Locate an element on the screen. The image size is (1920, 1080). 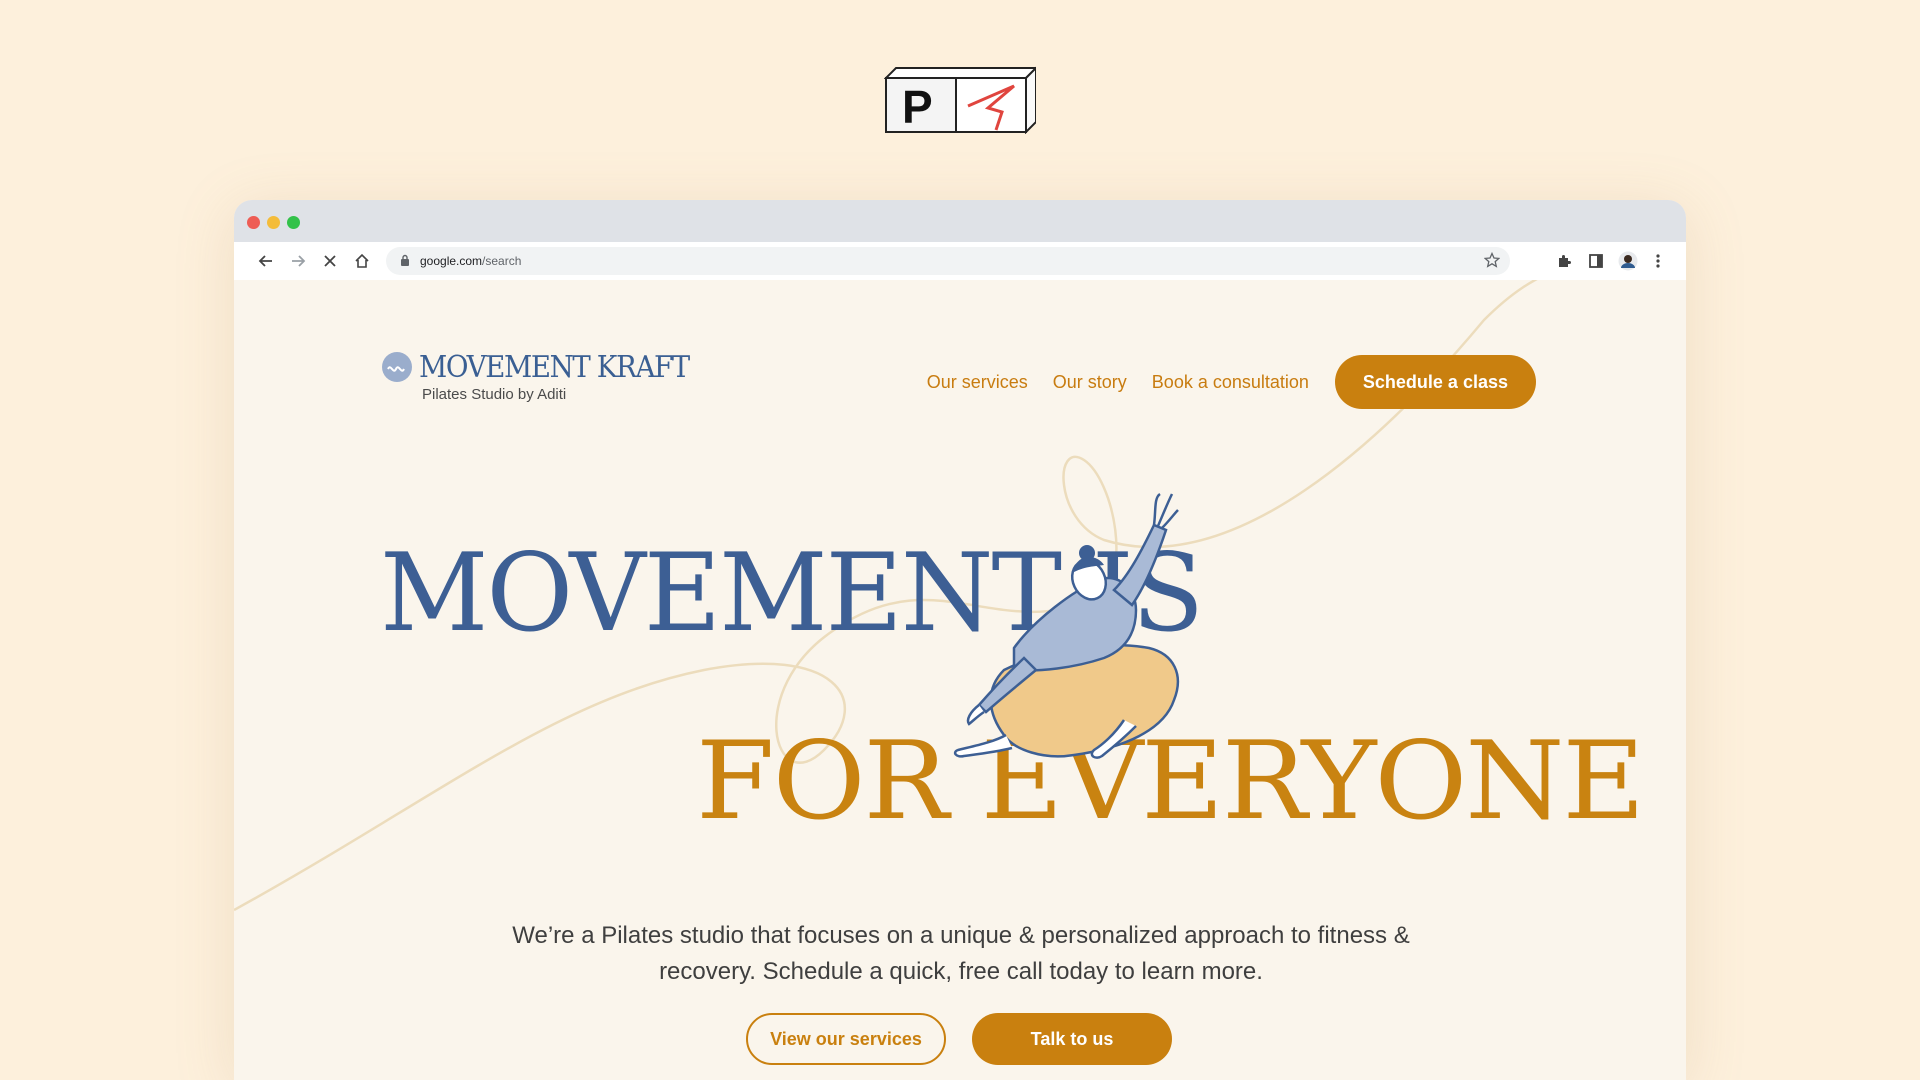
browser-titlebar is located at coordinates (960, 221).